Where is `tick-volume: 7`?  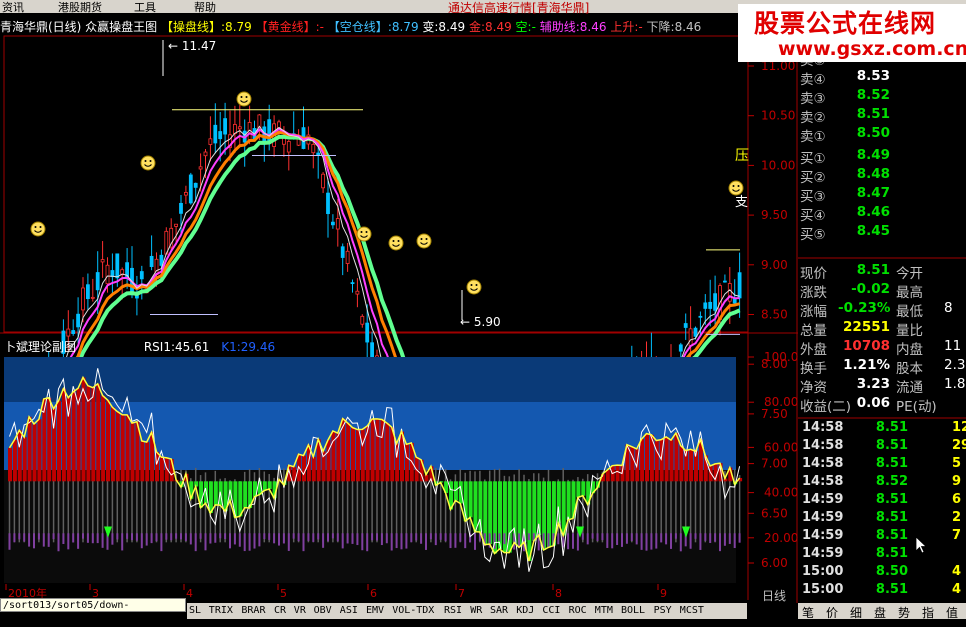 tick-volume: 7 is located at coordinates (957, 535).